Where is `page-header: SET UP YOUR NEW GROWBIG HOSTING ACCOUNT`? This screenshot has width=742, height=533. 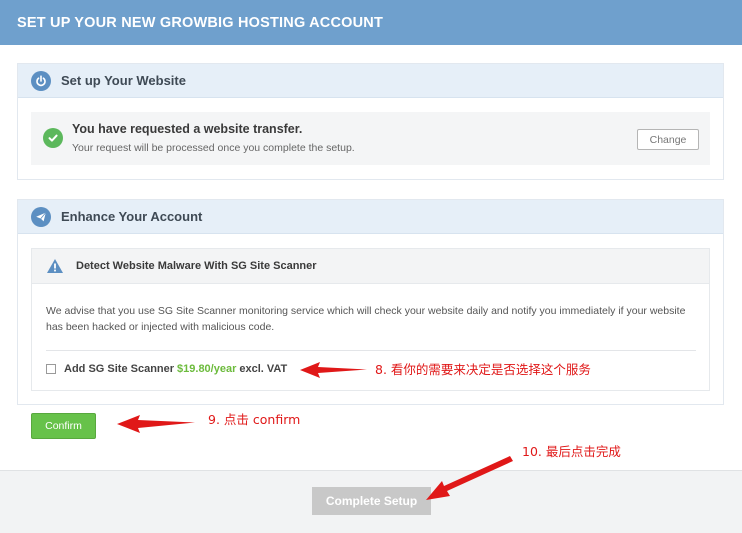
page-header: SET UP YOUR NEW GROWBIG HOSTING ACCOUNT is located at coordinates (371, 22).